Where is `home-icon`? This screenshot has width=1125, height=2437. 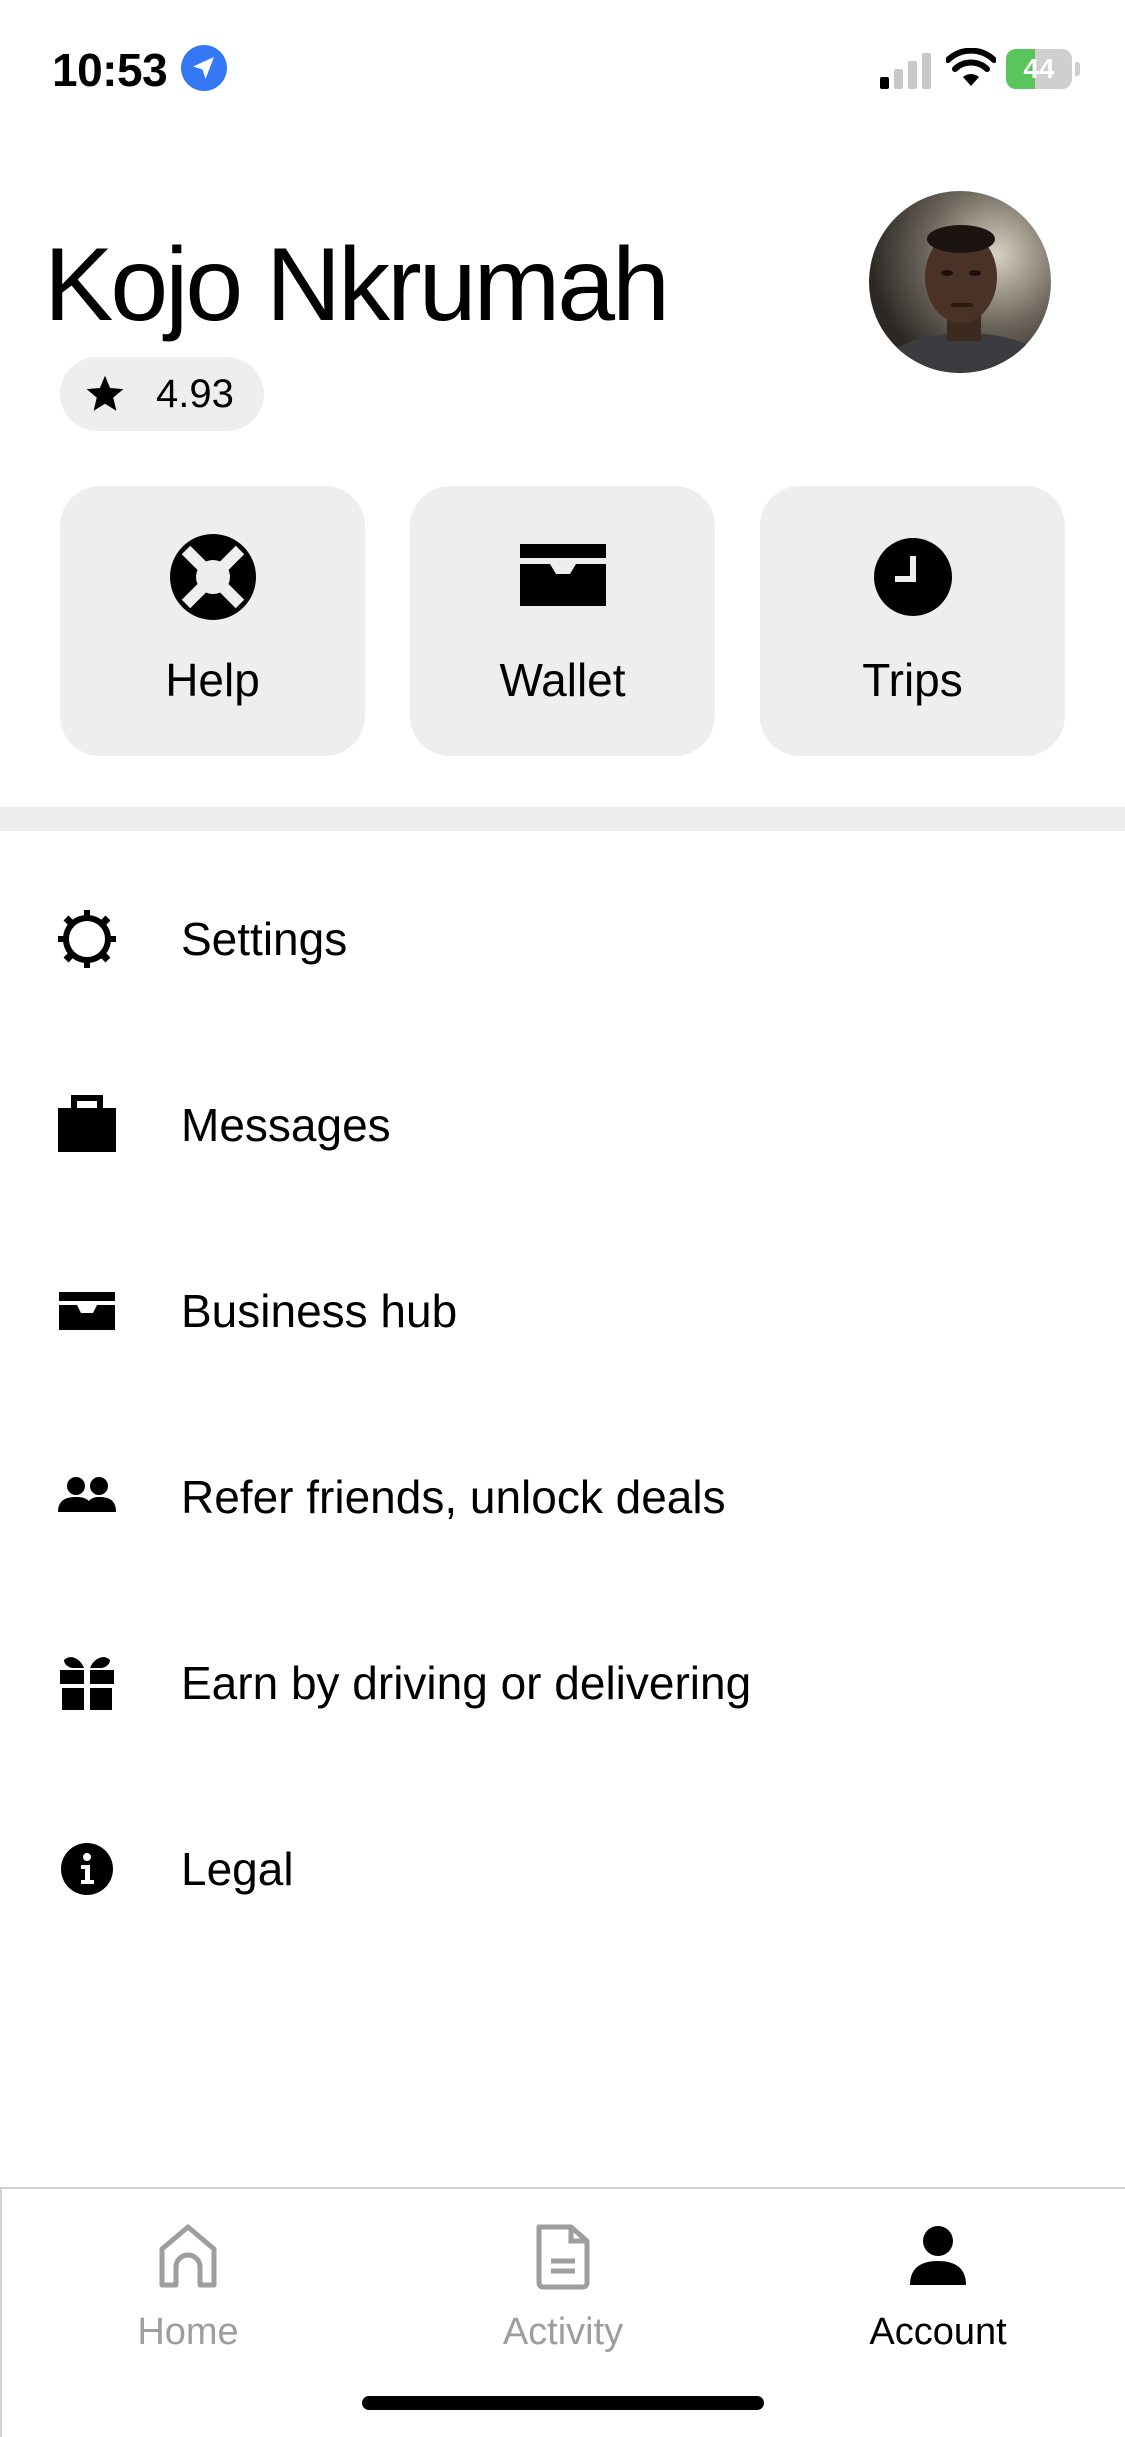 home-icon is located at coordinates (188, 2256).